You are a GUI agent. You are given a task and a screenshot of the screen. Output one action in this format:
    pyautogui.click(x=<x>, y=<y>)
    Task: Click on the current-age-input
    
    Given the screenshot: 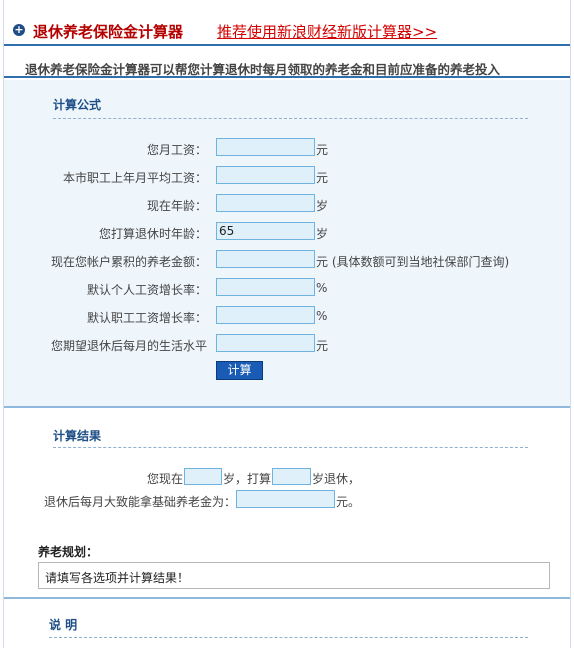 What is the action you would take?
    pyautogui.click(x=265, y=203)
    